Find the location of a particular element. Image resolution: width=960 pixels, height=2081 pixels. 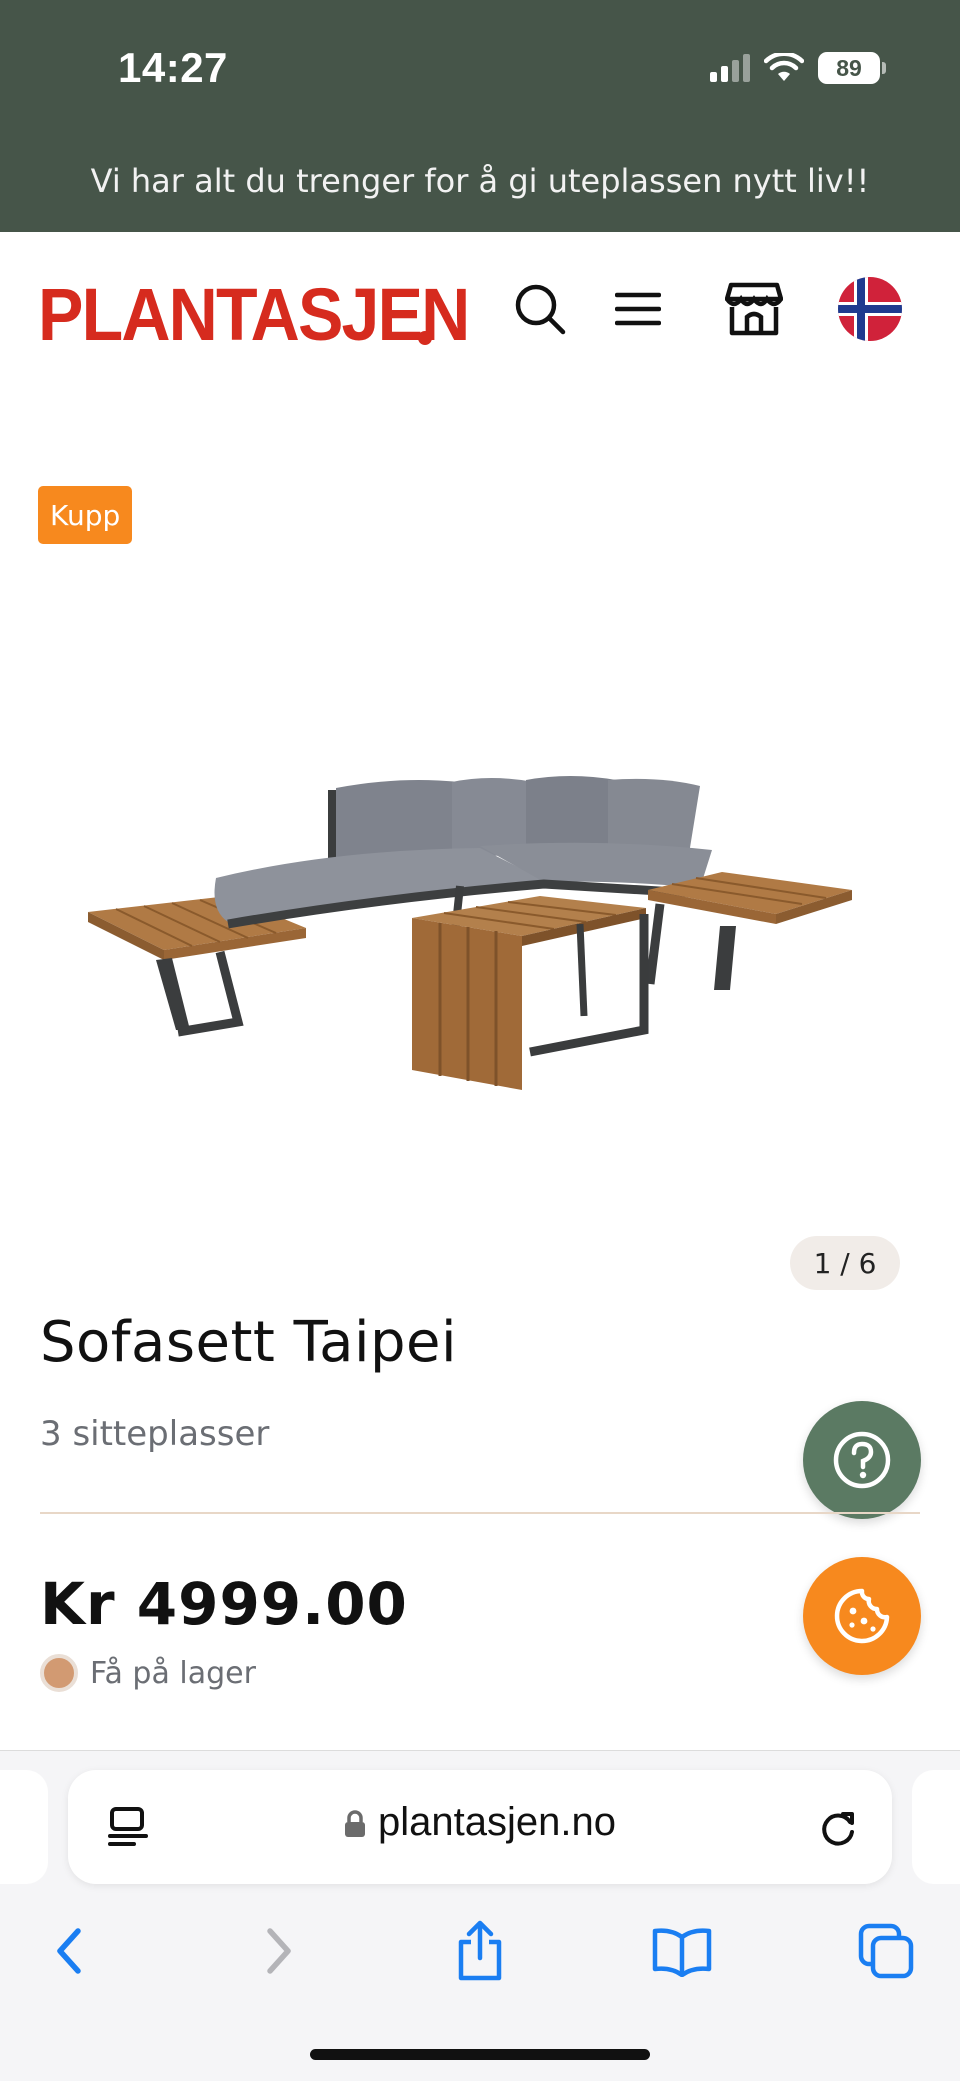

next-tab-edge is located at coordinates (936, 1827).